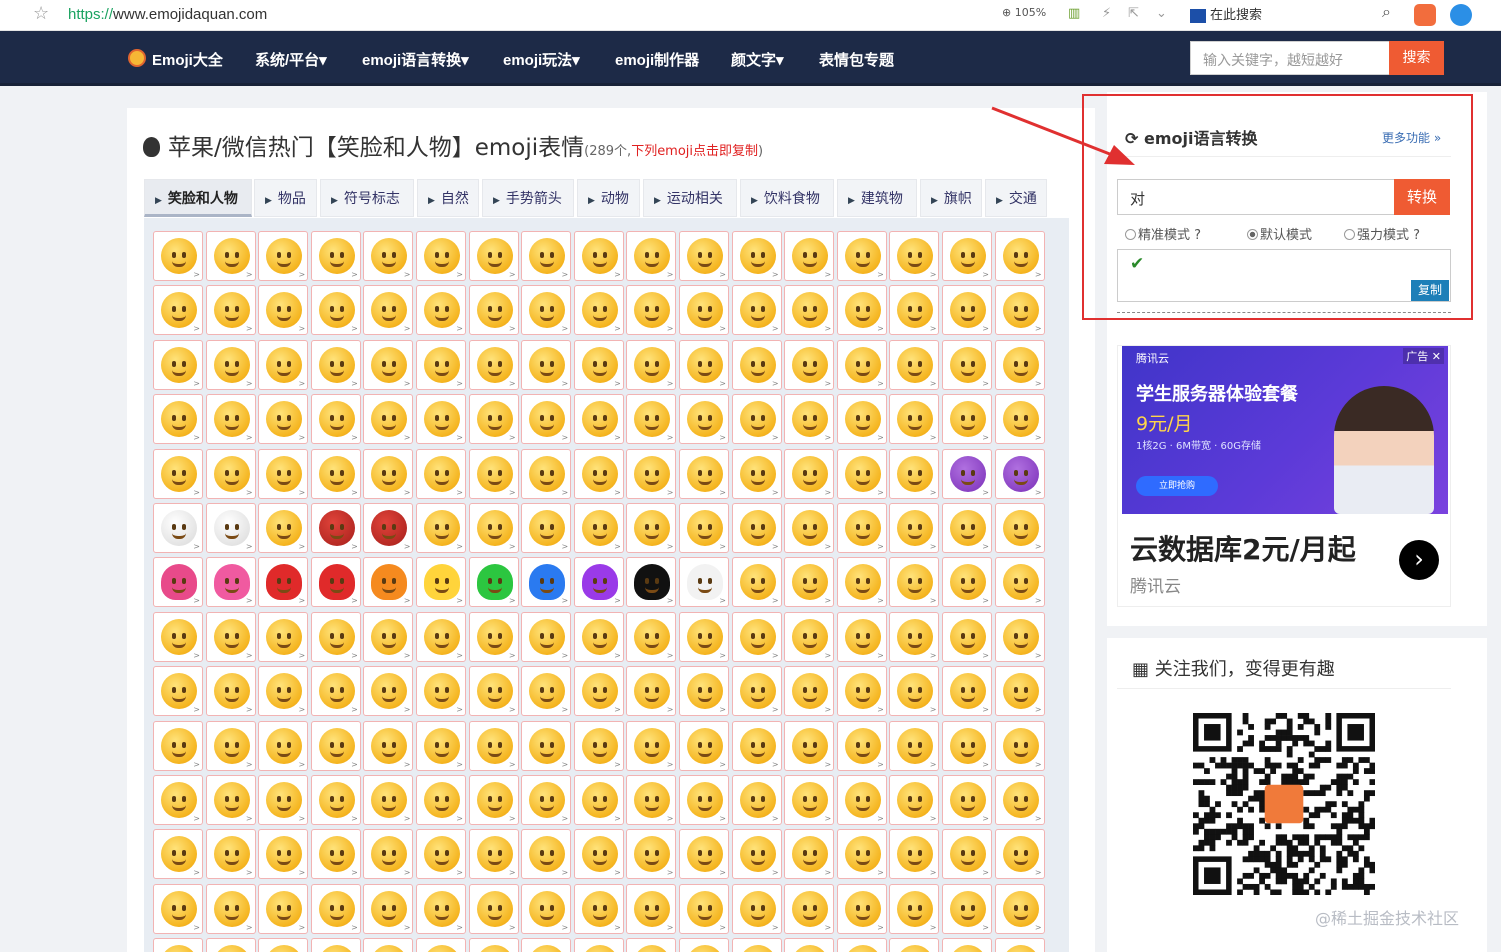 The height and width of the screenshot is (952, 1501). I want to click on zoom-level: ⊕ 105%, so click(1024, 12).